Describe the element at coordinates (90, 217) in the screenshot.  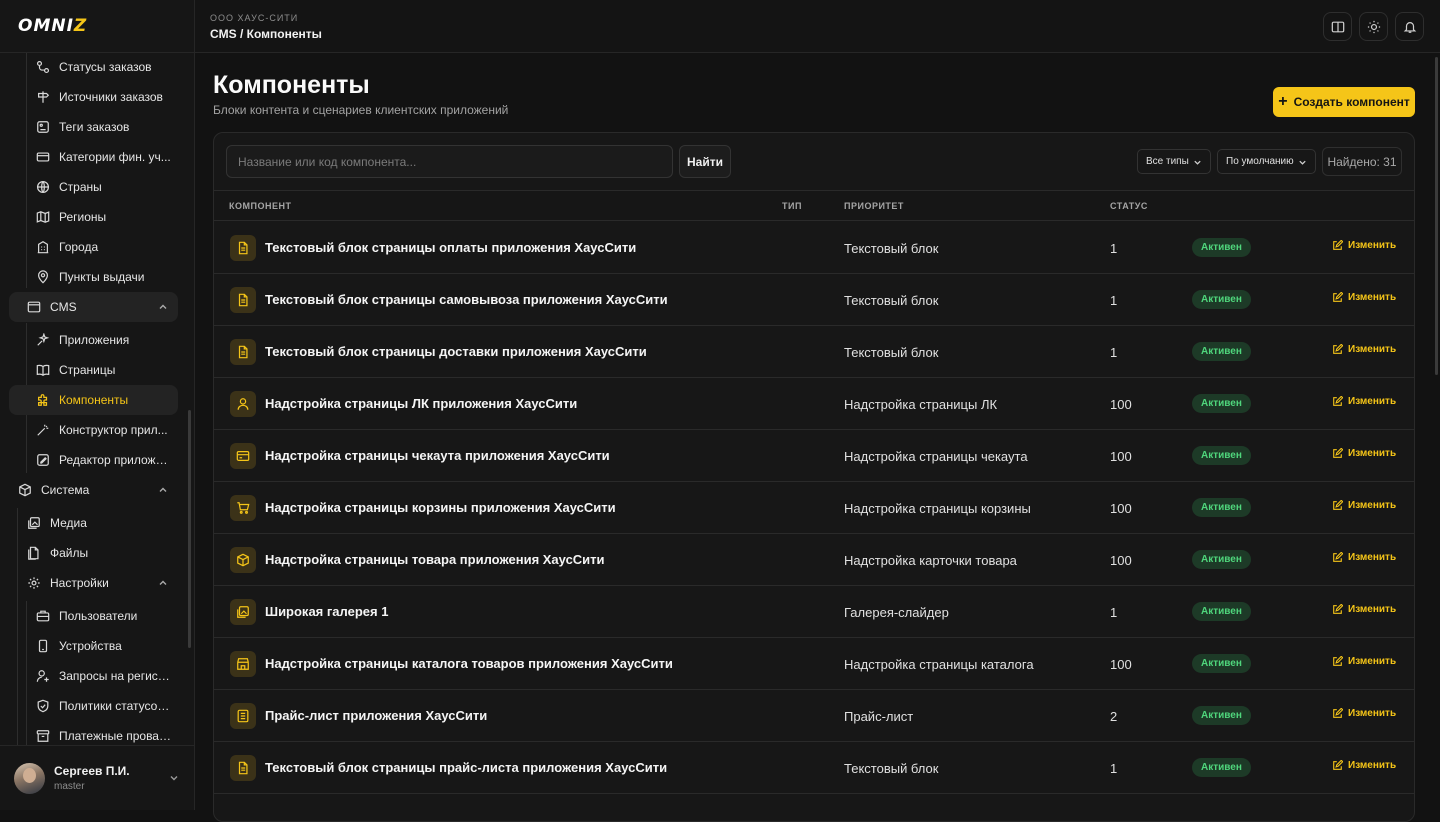
I see `sidebar-item-regions: Регионы` at that location.